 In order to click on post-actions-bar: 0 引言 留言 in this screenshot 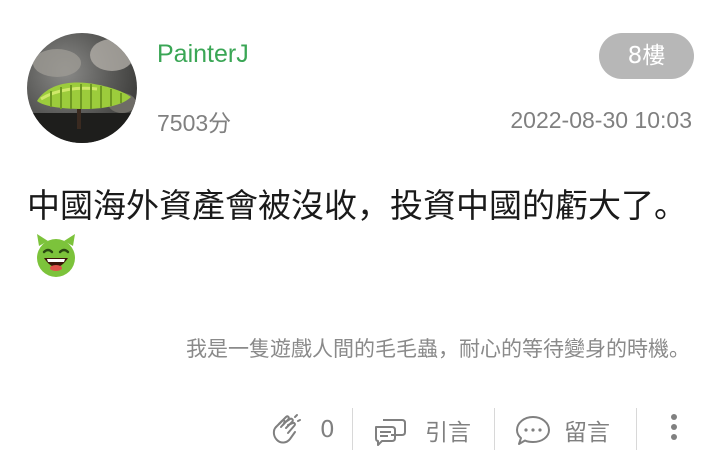, I will do `click(360, 430)`.